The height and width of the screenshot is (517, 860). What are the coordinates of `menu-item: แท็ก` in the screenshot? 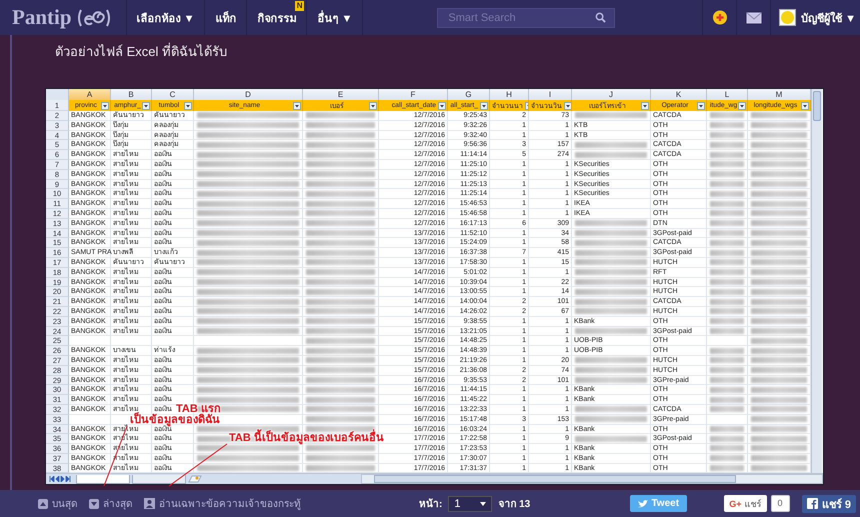 It's located at (226, 17).